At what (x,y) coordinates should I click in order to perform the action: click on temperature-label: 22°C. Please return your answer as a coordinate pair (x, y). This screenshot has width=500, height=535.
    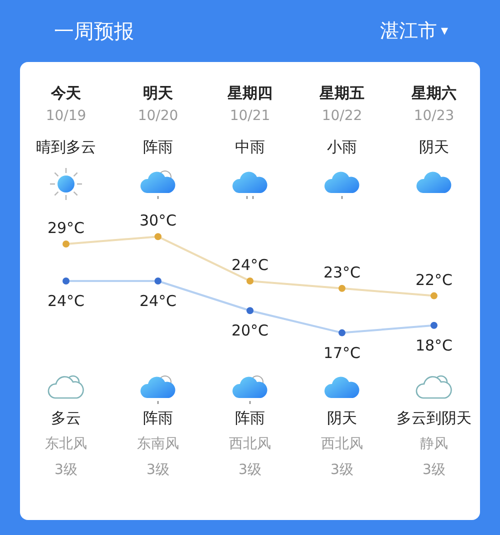
    Looking at the image, I should click on (434, 279).